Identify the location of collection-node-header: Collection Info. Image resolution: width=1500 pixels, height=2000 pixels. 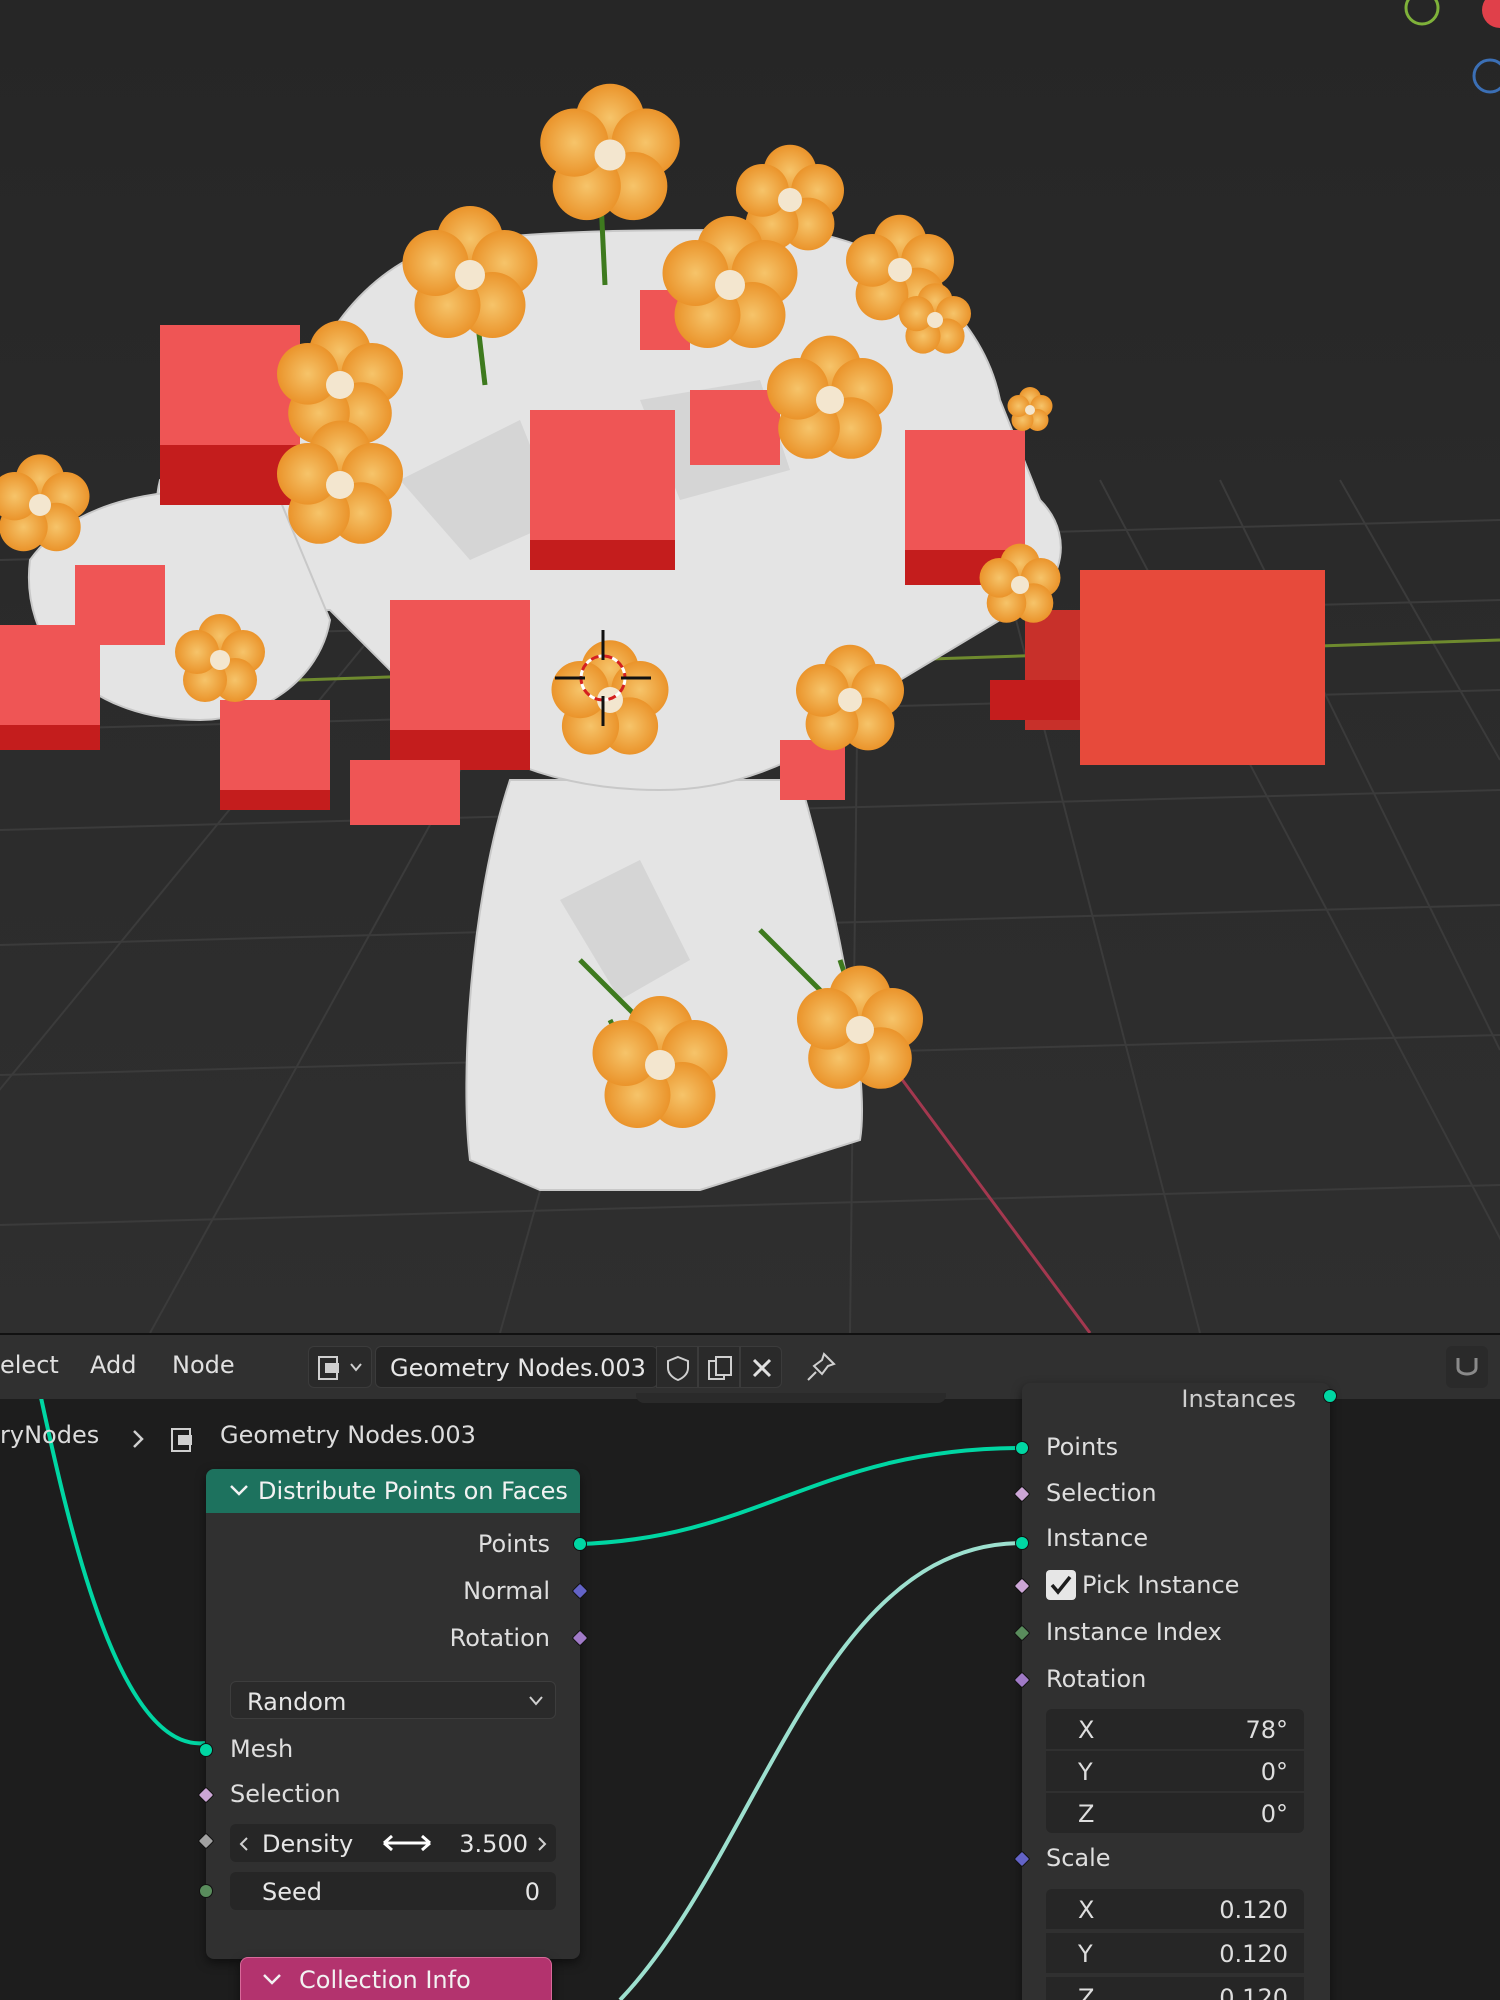
(396, 1978).